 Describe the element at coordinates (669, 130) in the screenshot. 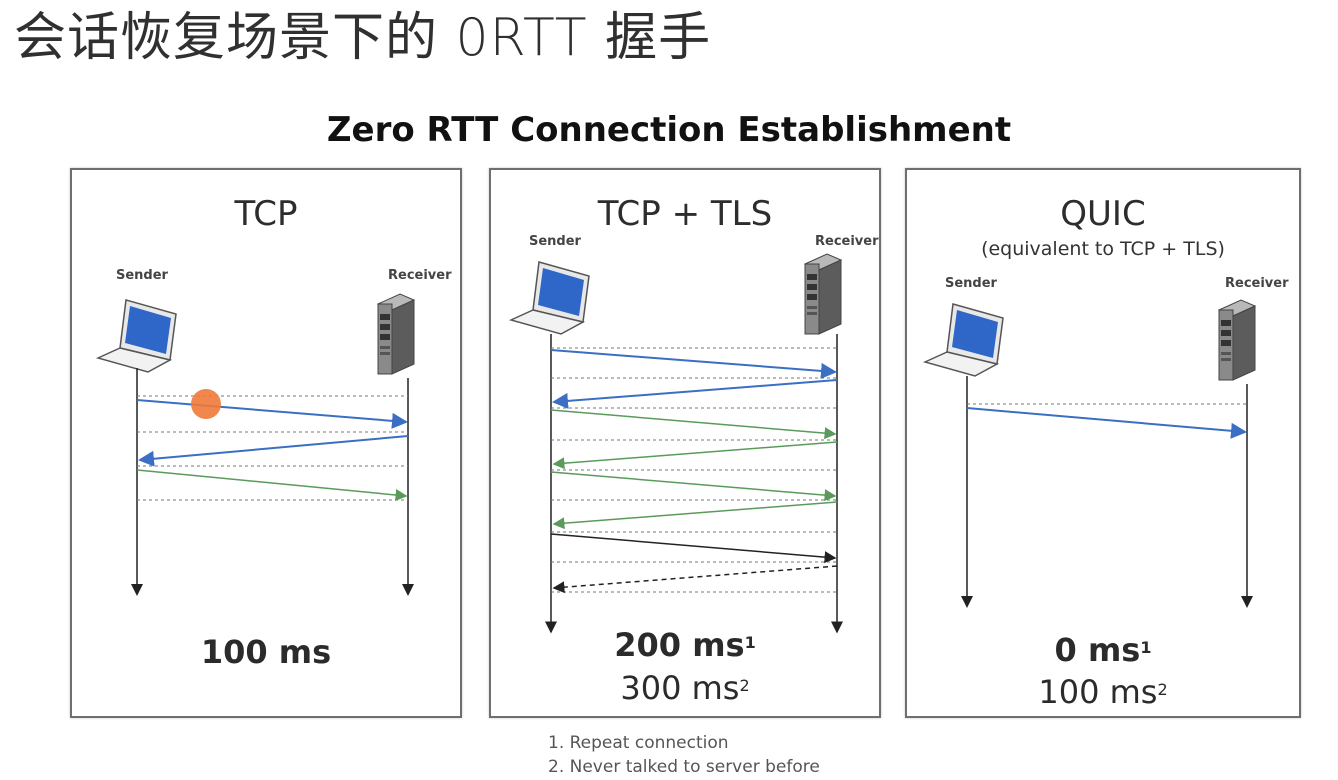

I see `figure-title: Zero RTT Connection Establishment` at that location.